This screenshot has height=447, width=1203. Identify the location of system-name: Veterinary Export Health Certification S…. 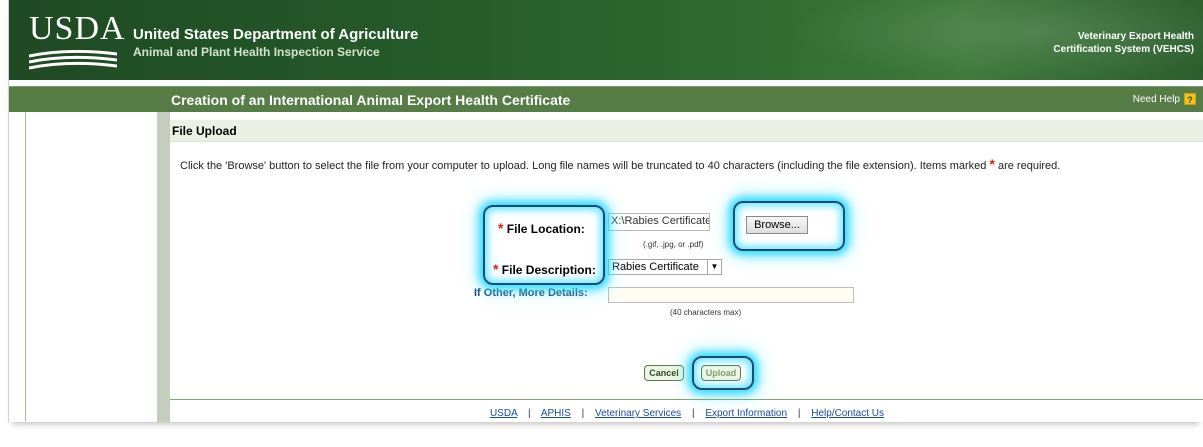
(1123, 43).